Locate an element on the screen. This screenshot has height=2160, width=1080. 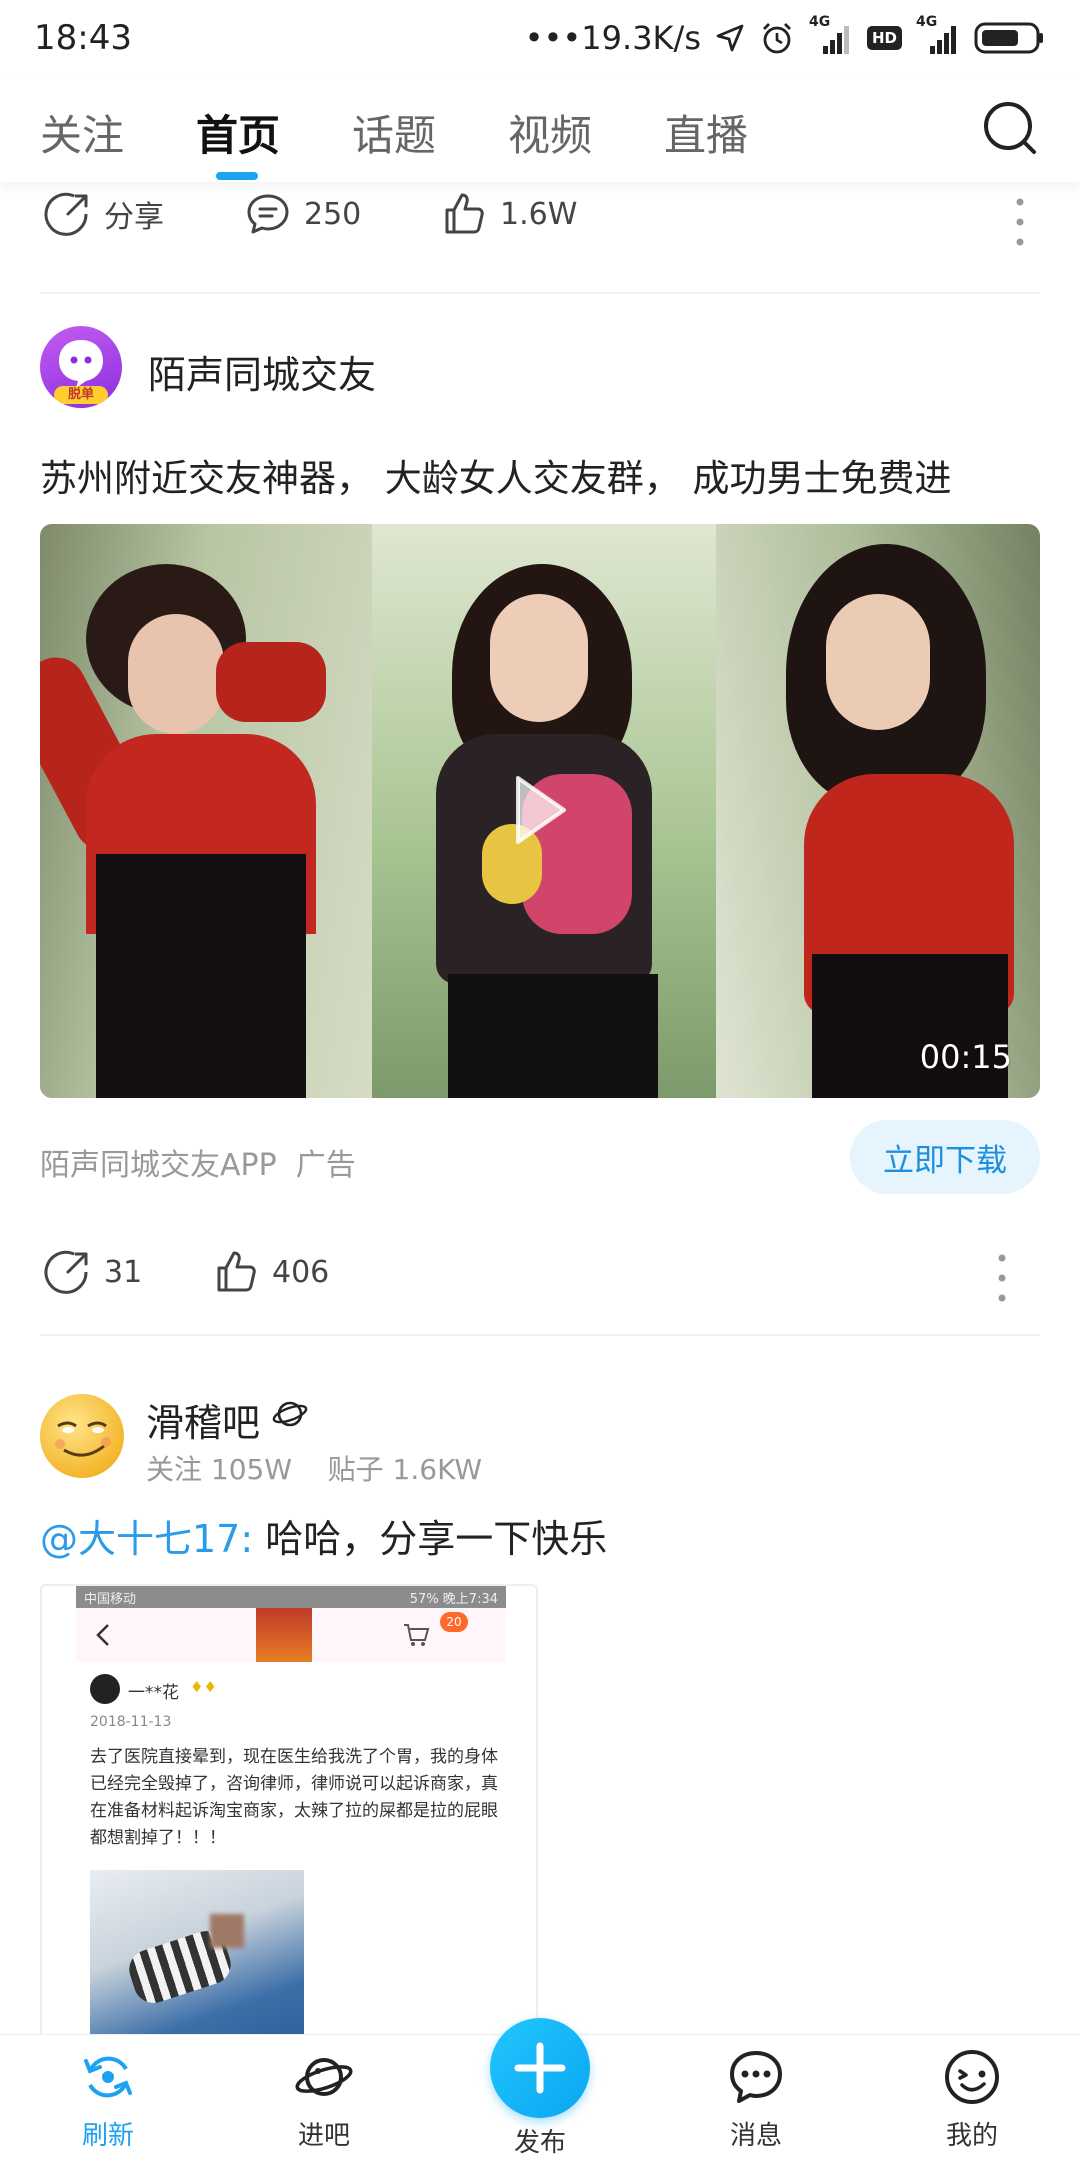
hd-icon: HD is located at coordinates (884, 38).